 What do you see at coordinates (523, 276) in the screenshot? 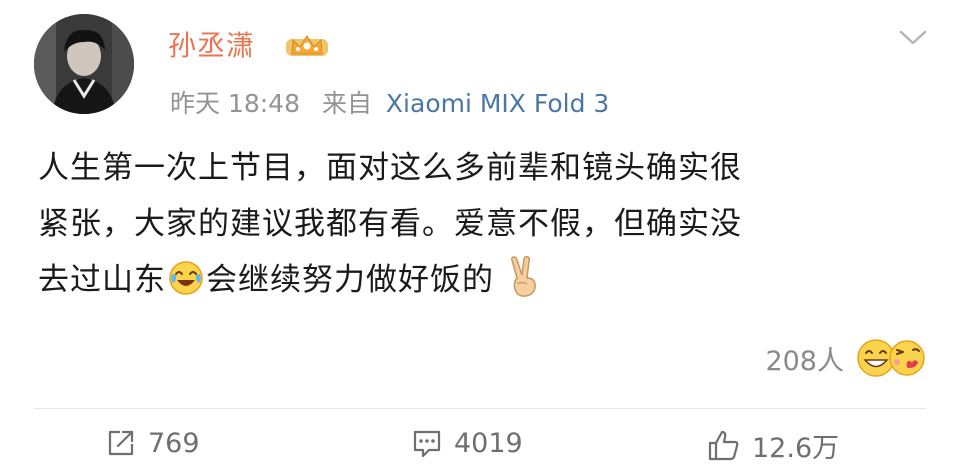
I see `victory-hand-emoji-icon` at bounding box center [523, 276].